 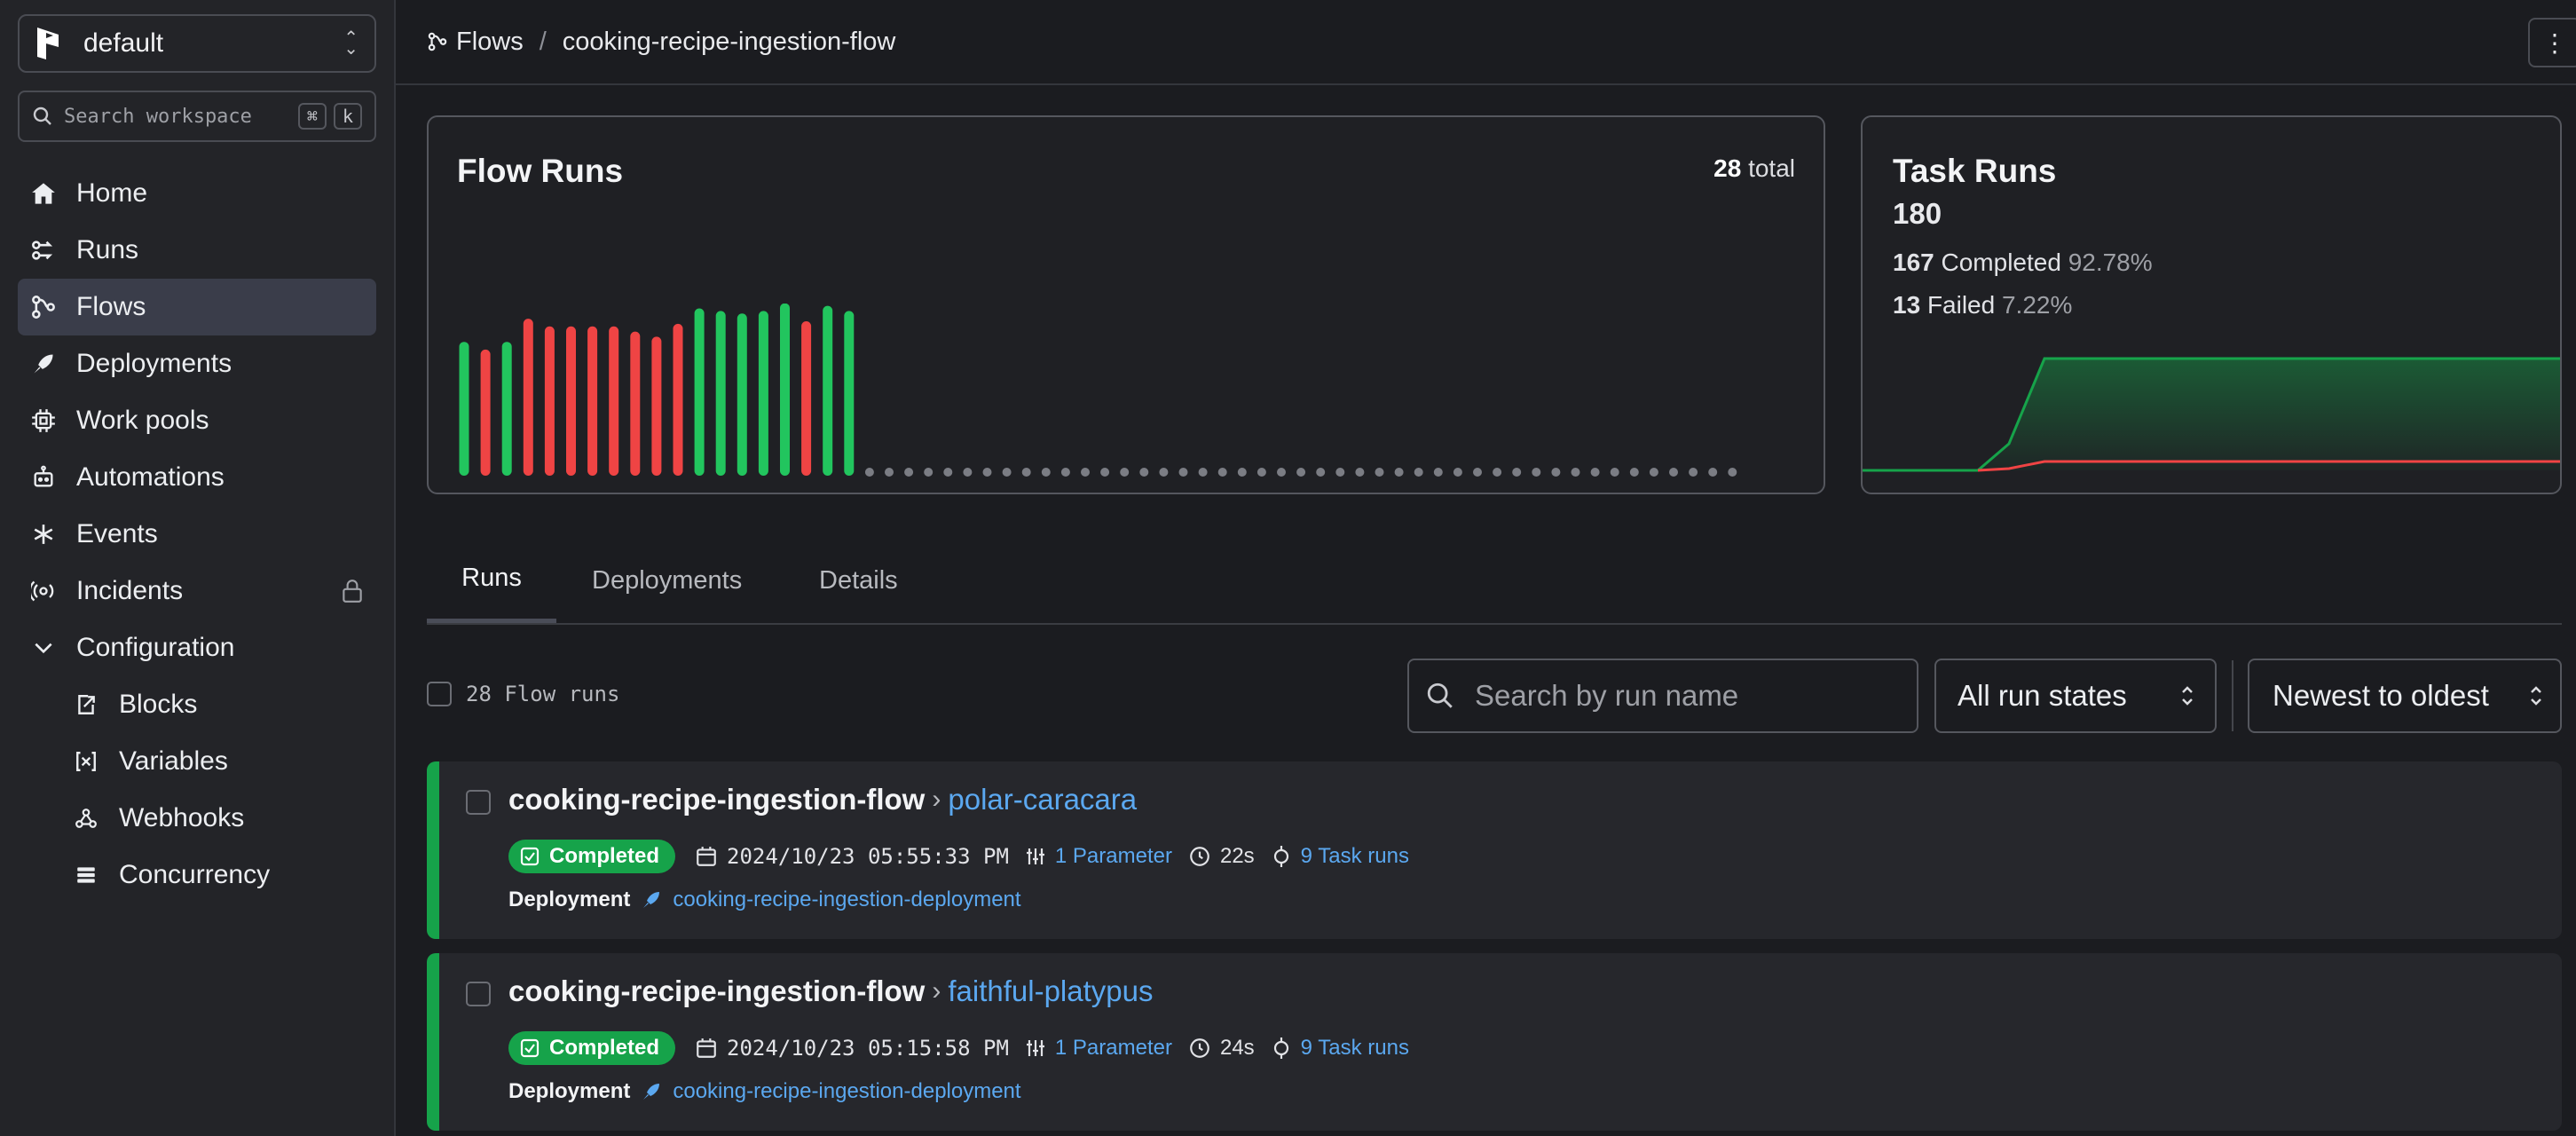 What do you see at coordinates (2552, 42) in the screenshot?
I see `more-options-button: ⋮` at bounding box center [2552, 42].